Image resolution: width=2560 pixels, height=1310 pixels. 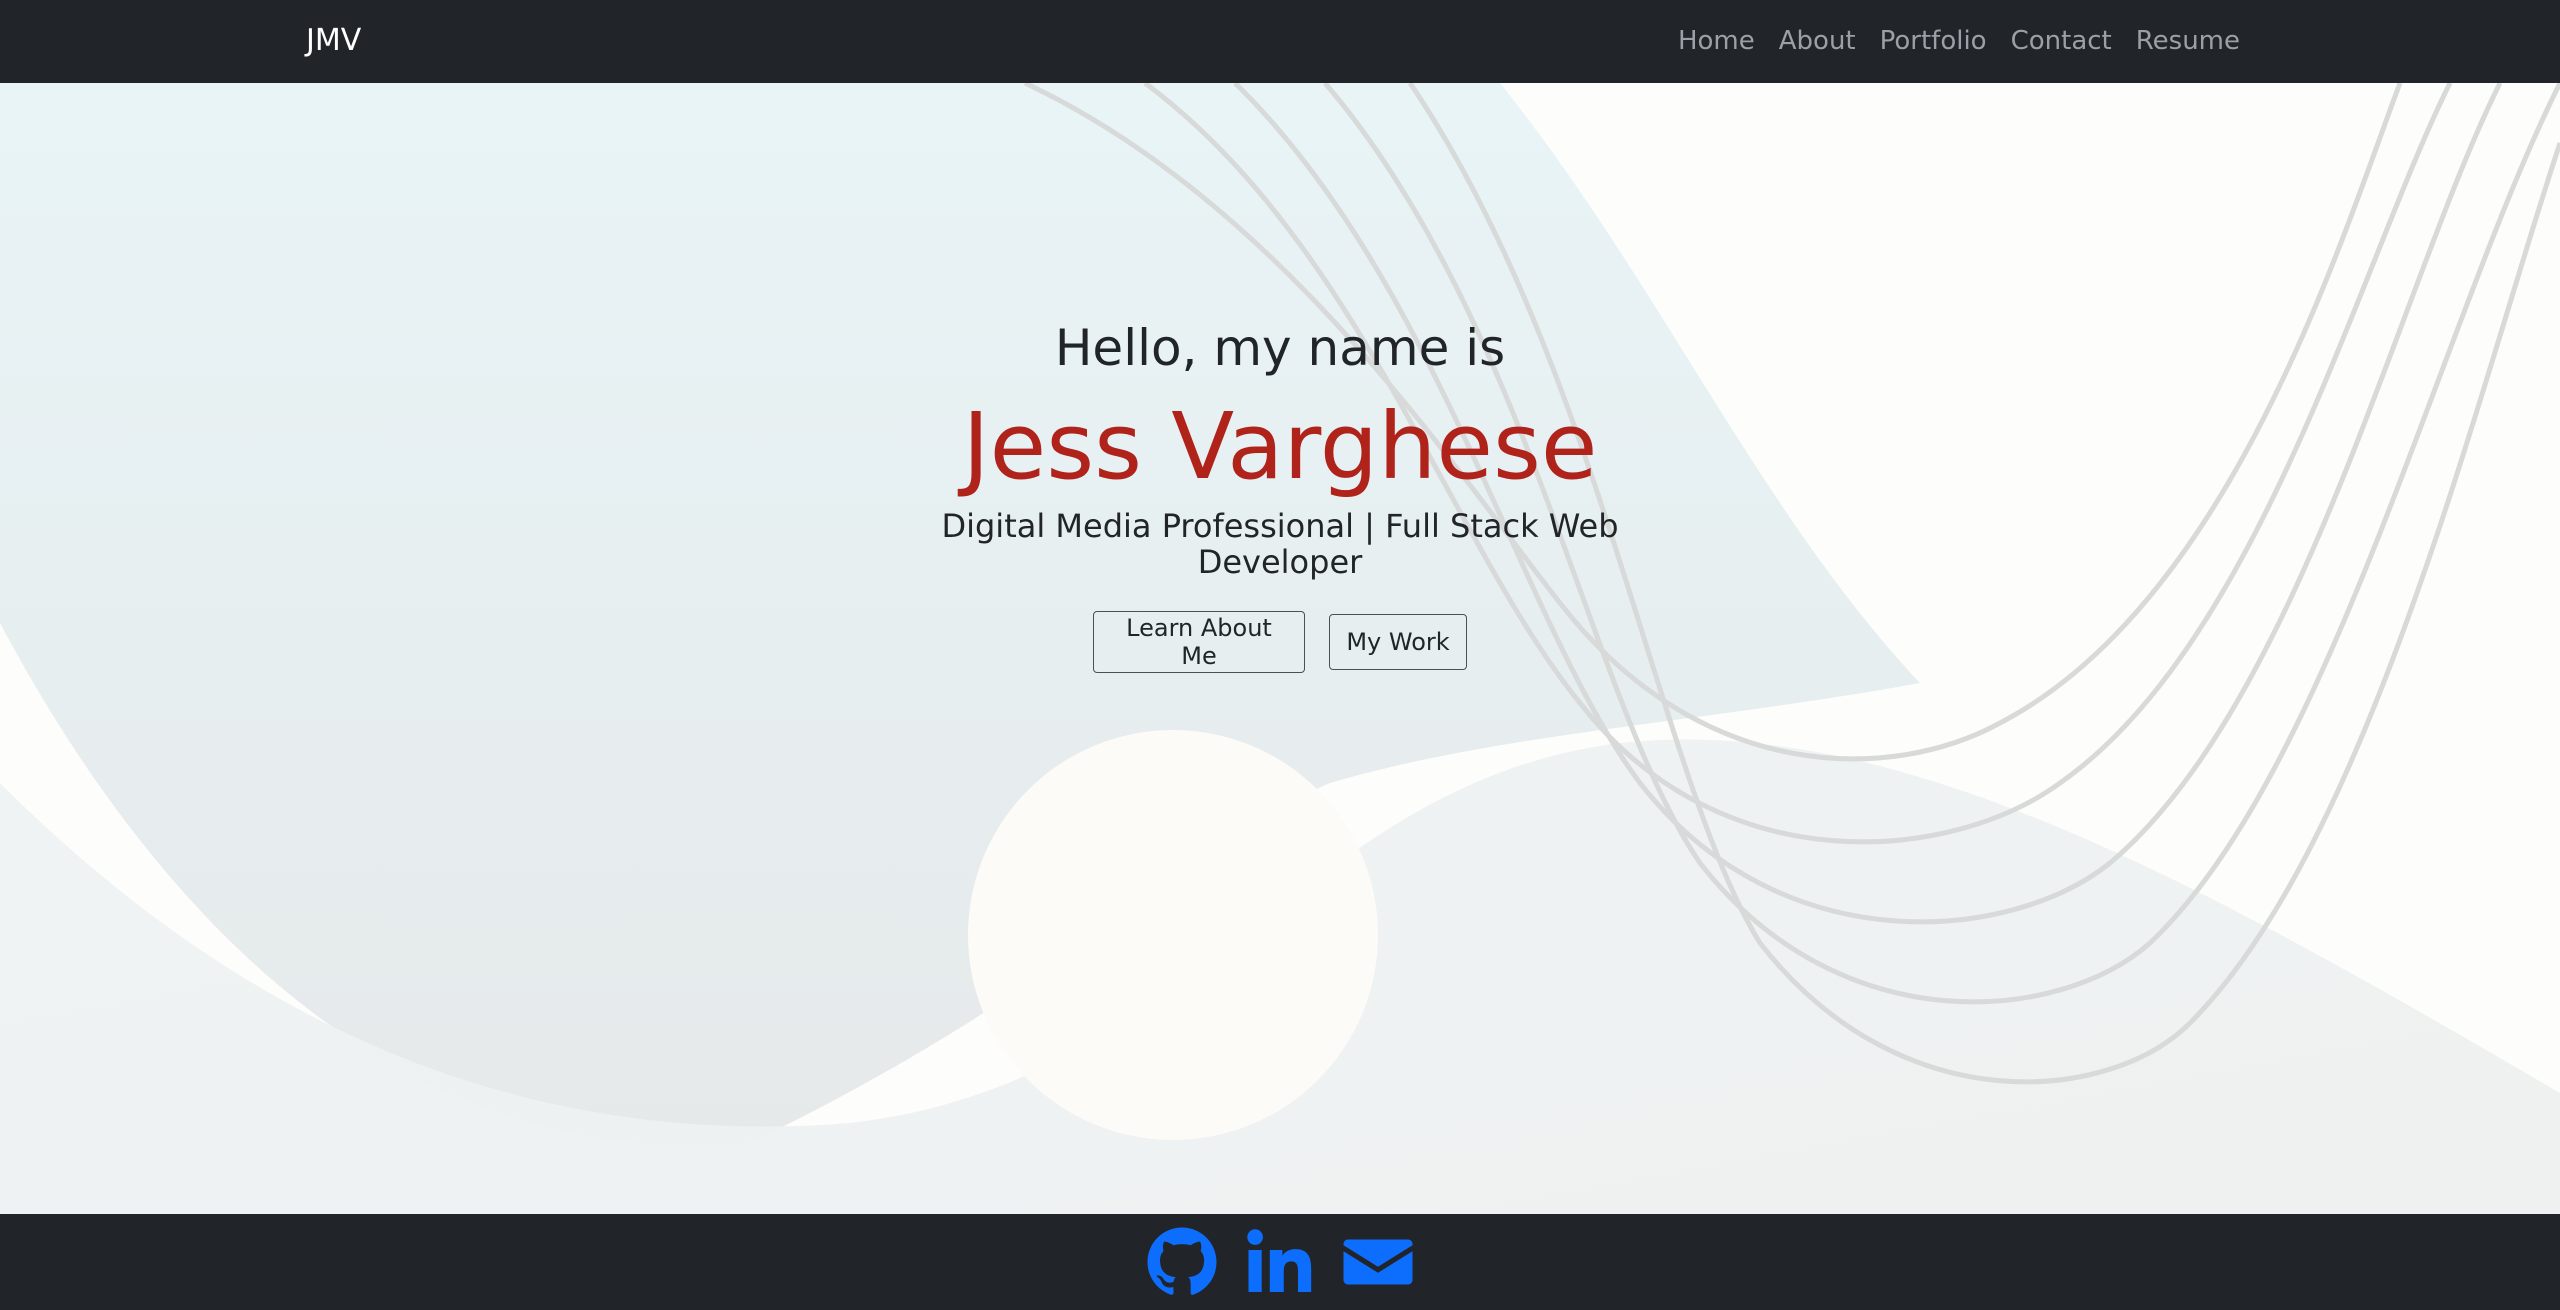 I want to click on hero-buttons: Learn About Me My Work, so click(x=1280, y=642).